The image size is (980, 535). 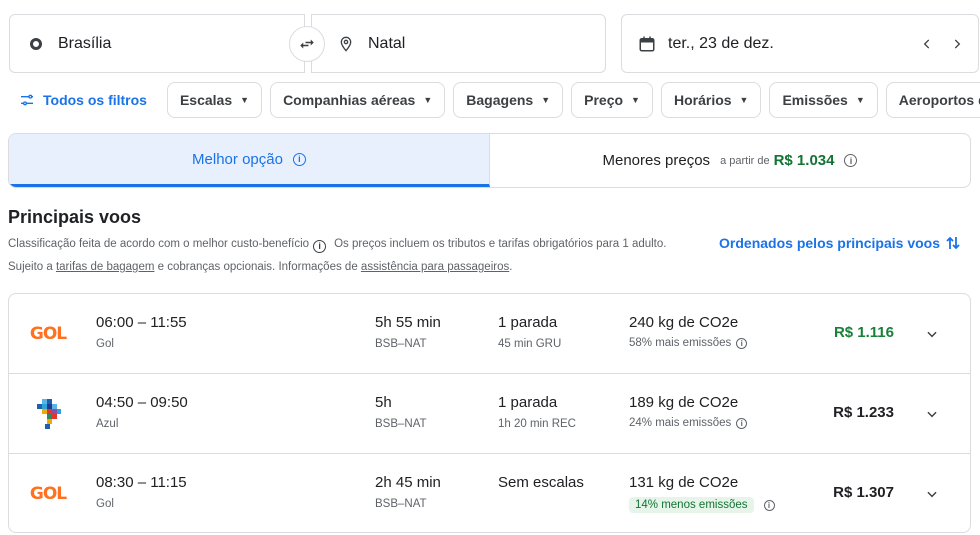 I want to click on layover-info: 1h 20 min REC, so click(x=537, y=424).